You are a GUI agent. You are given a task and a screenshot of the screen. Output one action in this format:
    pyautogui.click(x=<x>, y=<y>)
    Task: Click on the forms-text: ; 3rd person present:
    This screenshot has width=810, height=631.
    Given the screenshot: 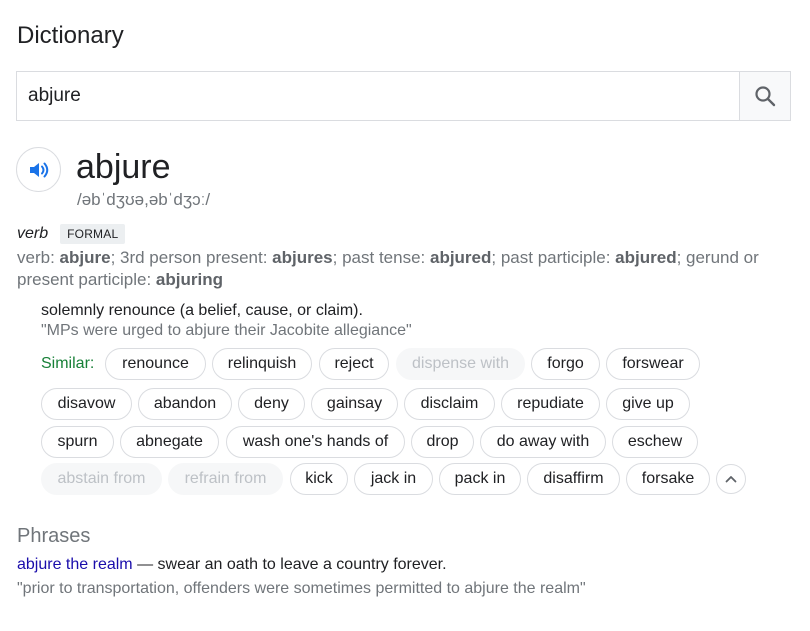 What is the action you would take?
    pyautogui.click(x=191, y=257)
    